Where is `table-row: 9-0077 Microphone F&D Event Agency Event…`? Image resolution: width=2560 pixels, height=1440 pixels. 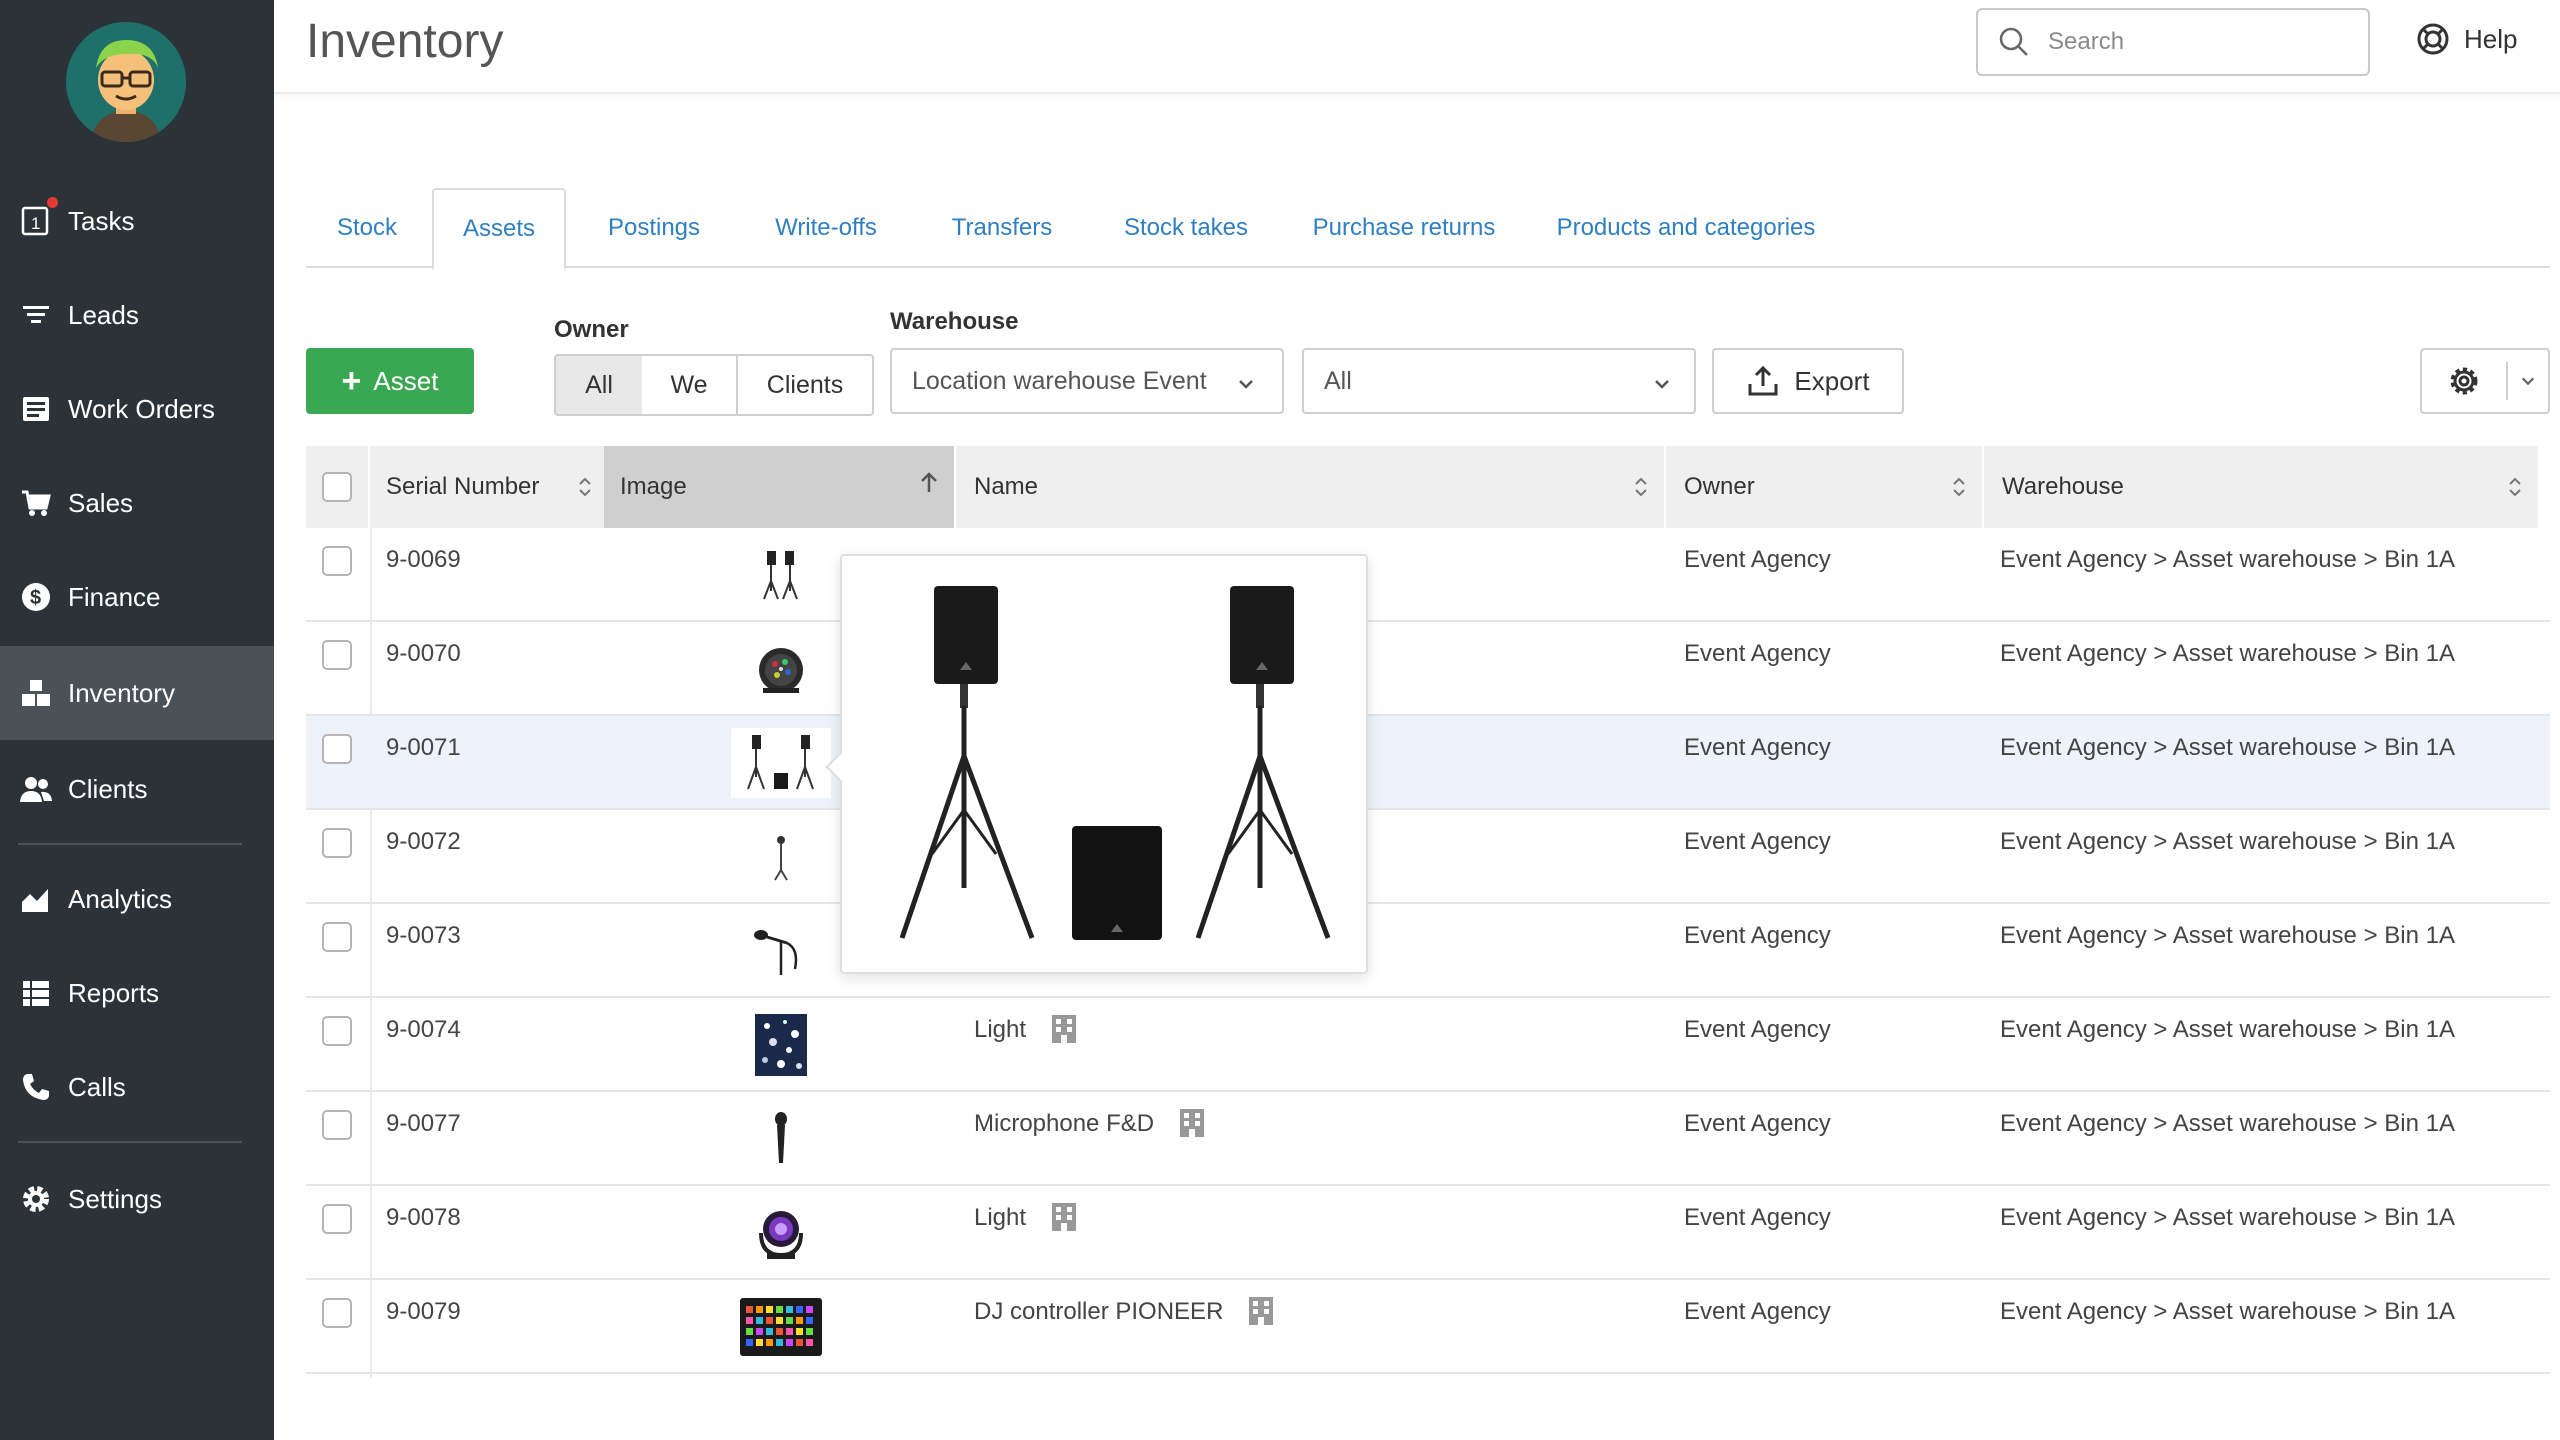
table-row: 9-0077 Microphone F&D Event Agency Event… is located at coordinates (1428, 1139).